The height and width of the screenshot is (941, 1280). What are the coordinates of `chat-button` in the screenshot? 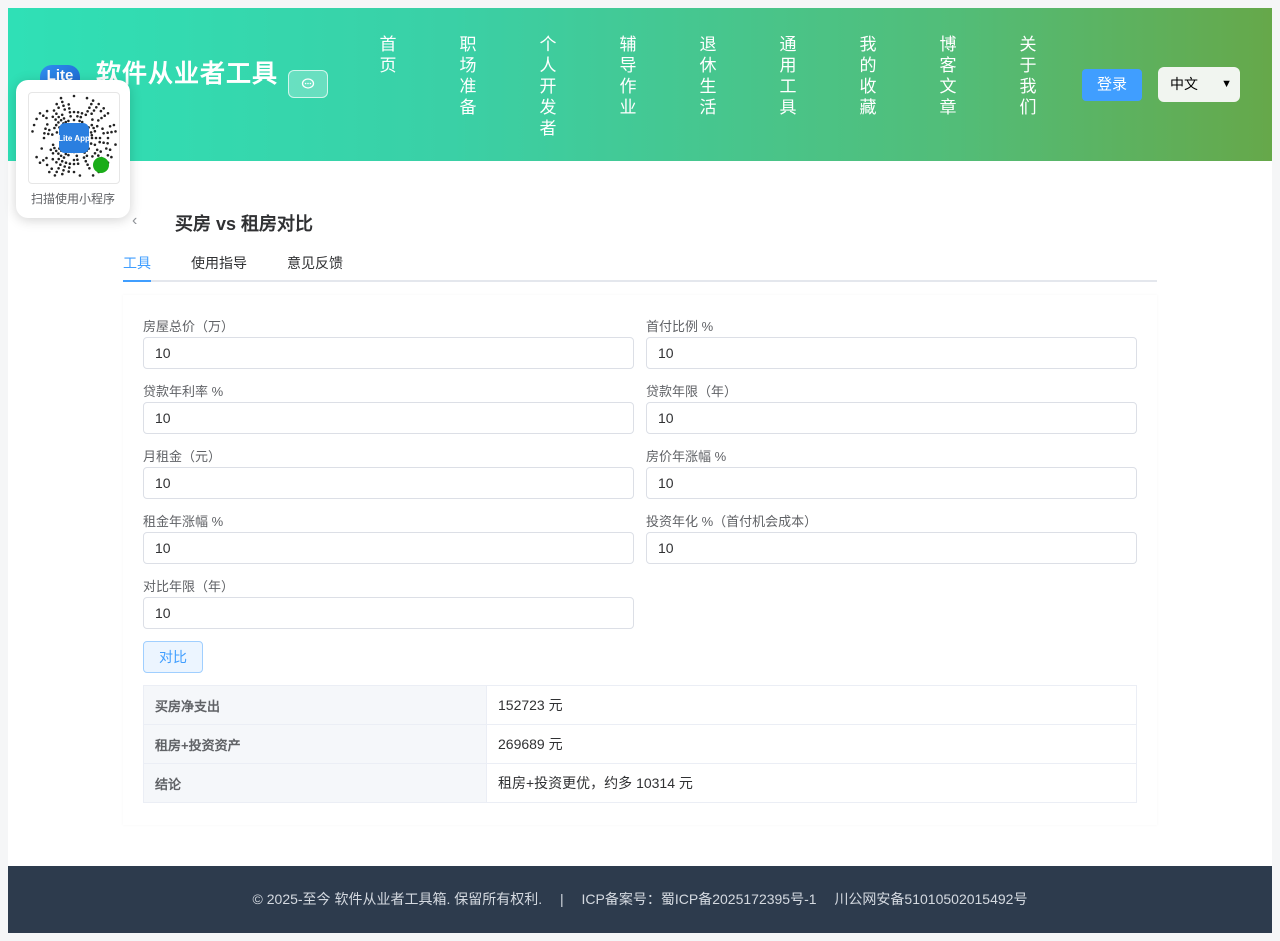 It's located at (308, 84).